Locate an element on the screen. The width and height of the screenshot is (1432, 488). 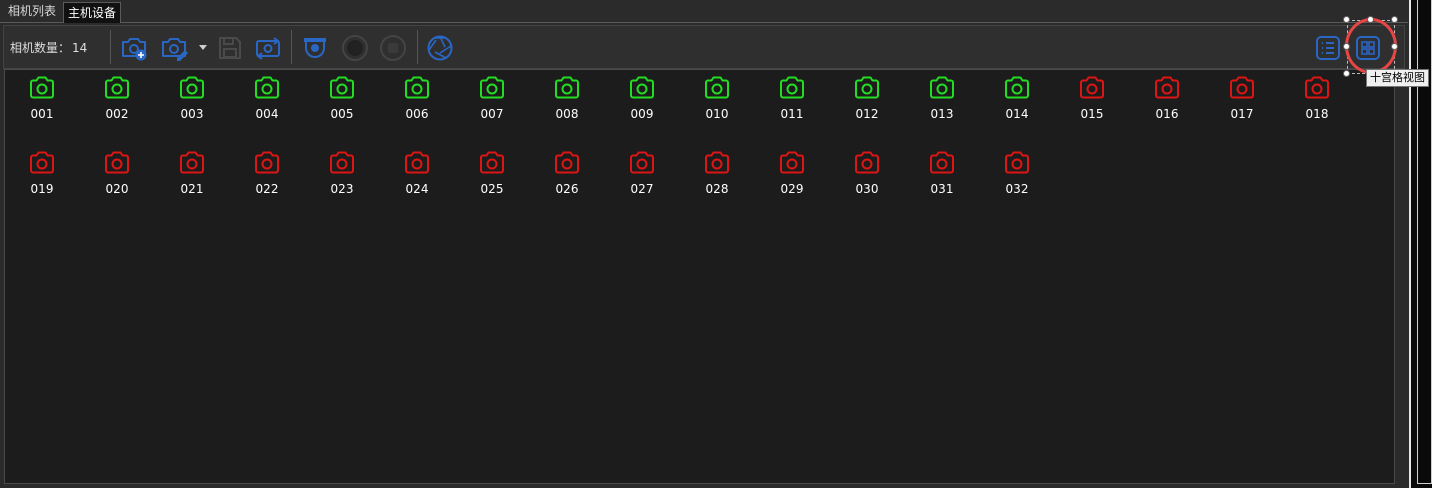
list-view-icon is located at coordinates (1328, 48).